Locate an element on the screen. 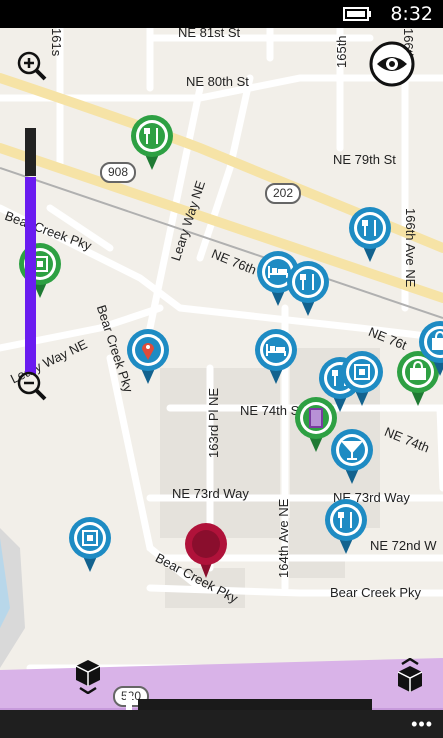 This screenshot has height=738, width=443. zoom-in-button is located at coordinates (32, 66).